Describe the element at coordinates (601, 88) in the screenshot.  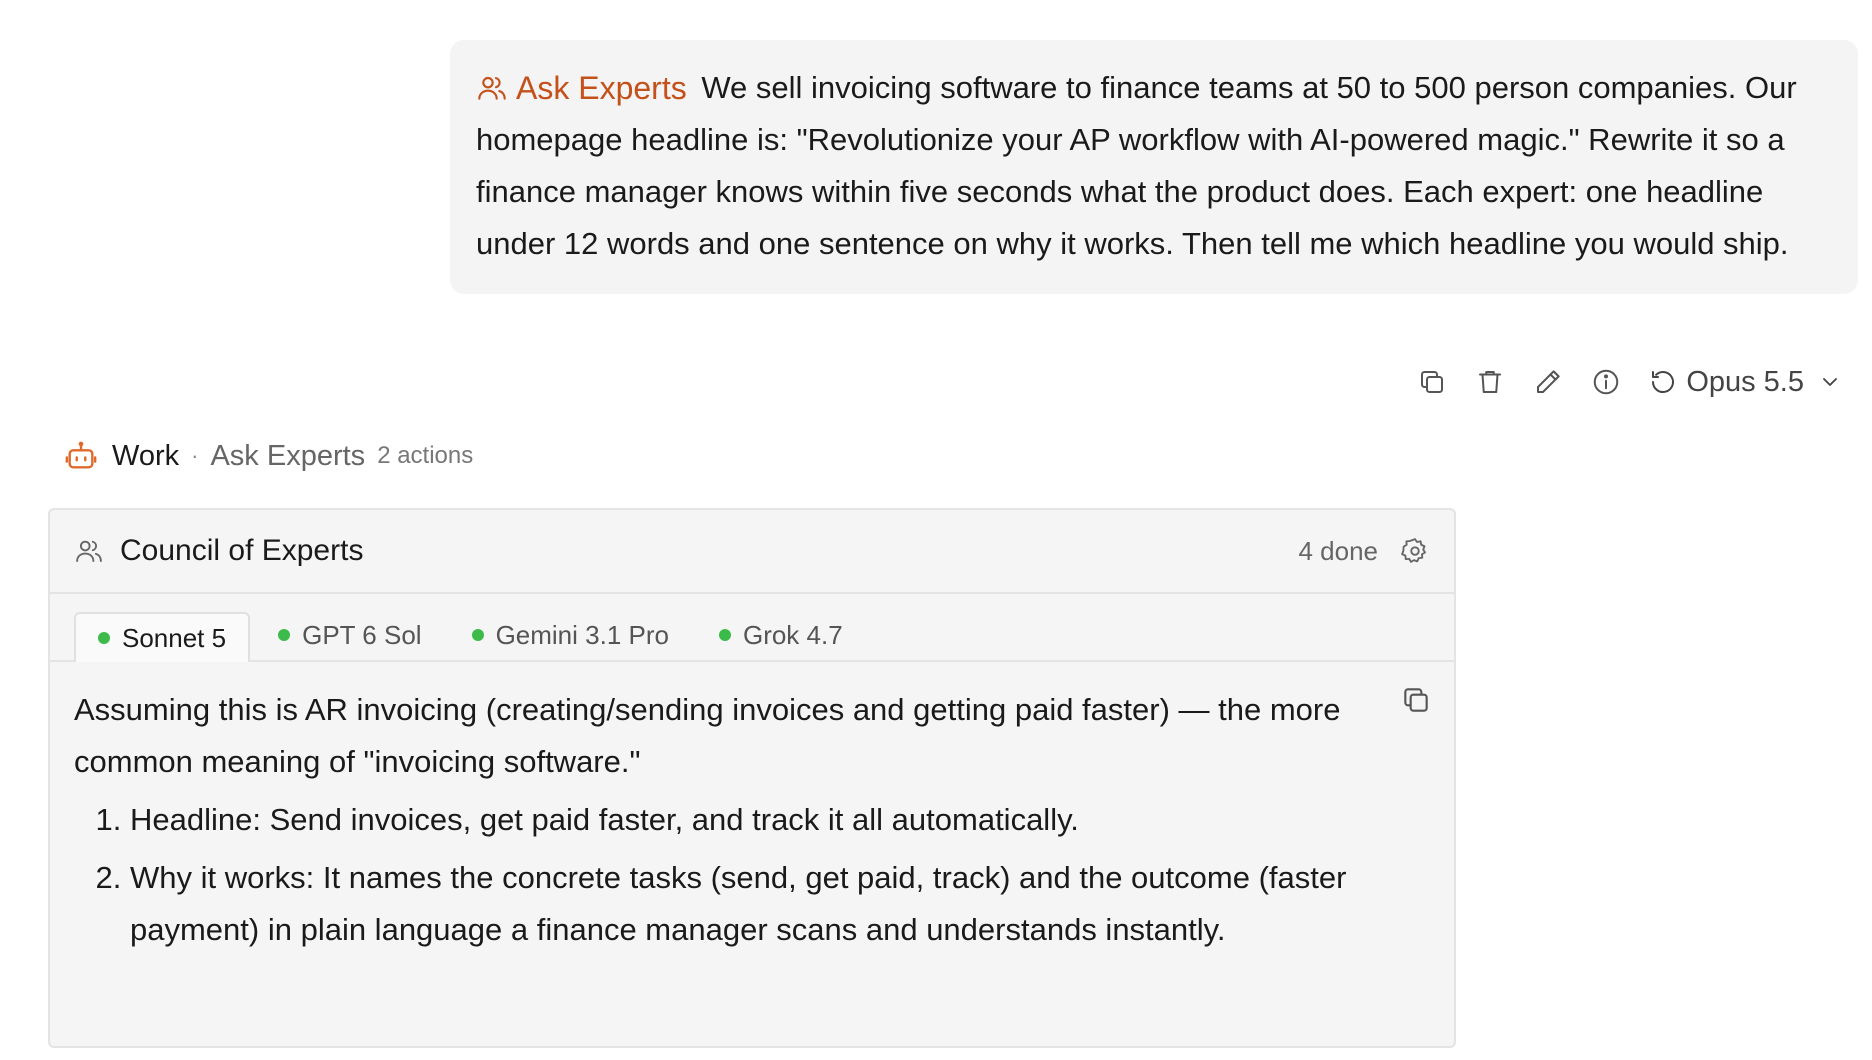
I see `ask-experts-label: Ask Experts` at that location.